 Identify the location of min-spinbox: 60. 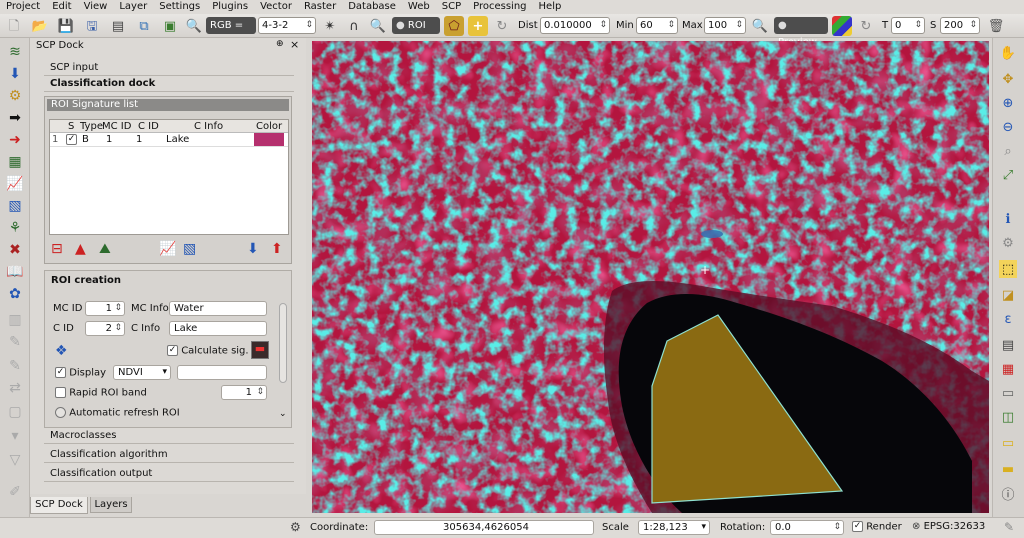
(657, 25).